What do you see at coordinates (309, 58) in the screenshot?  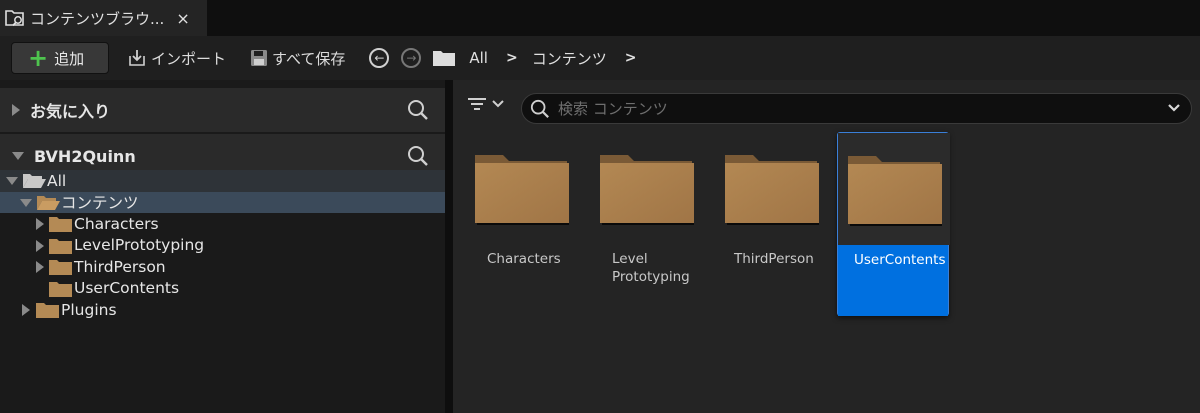 I see `save-all-label: すべて保存` at bounding box center [309, 58].